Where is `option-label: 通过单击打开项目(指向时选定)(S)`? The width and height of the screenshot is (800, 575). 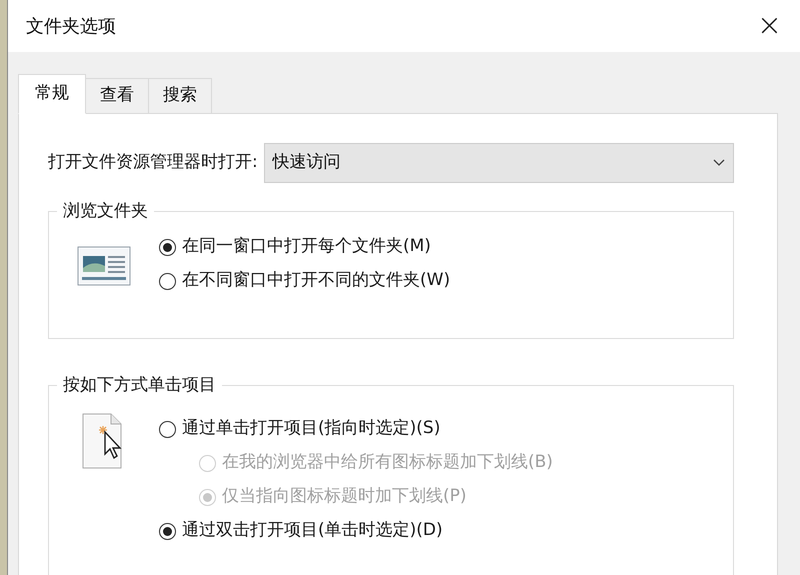
option-label: 通过单击打开项目(指向时选定)(S) is located at coordinates (311, 428).